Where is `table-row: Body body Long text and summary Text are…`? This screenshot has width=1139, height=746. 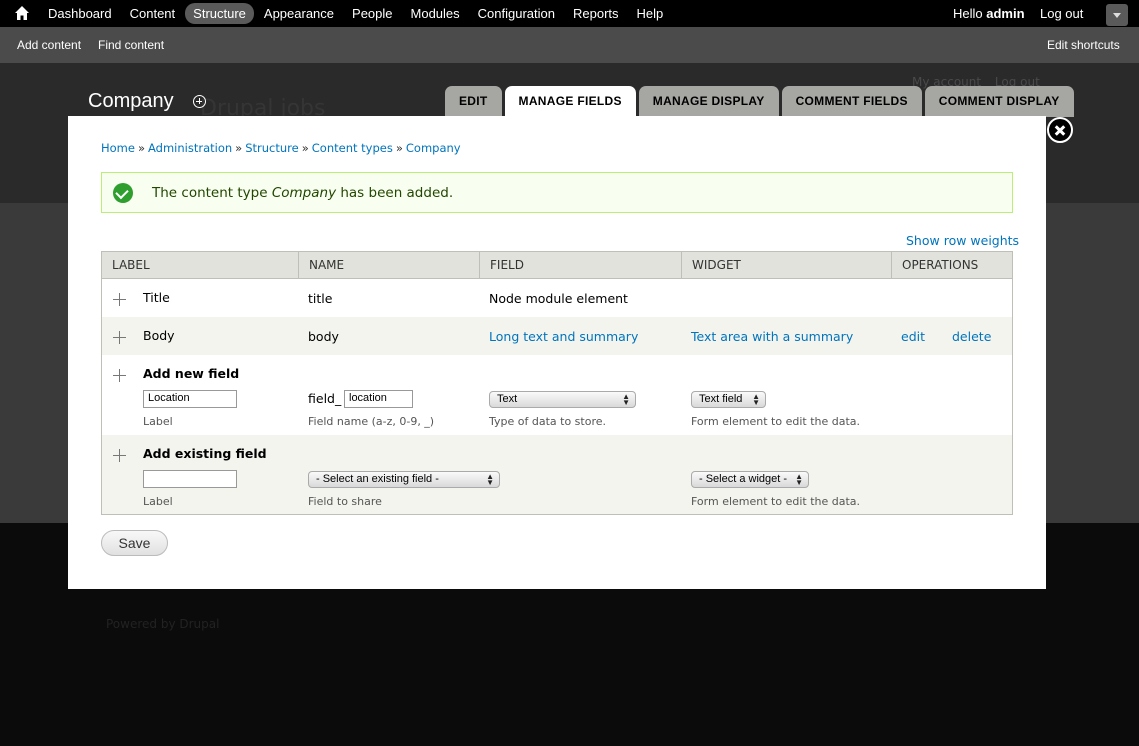 table-row: Body body Long text and summary Text are… is located at coordinates (557, 336).